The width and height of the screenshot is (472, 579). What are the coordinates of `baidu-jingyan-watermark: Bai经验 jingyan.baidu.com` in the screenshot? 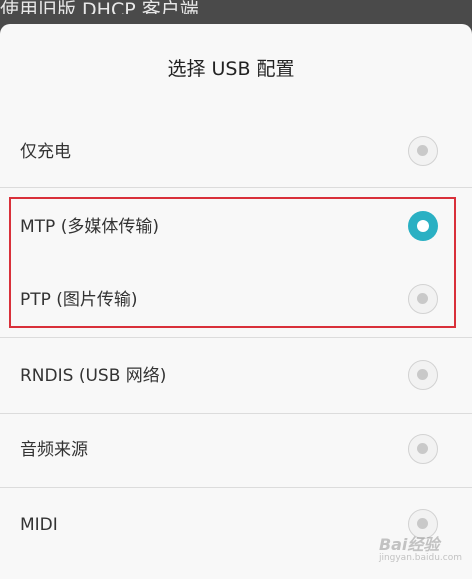 It's located at (420, 547).